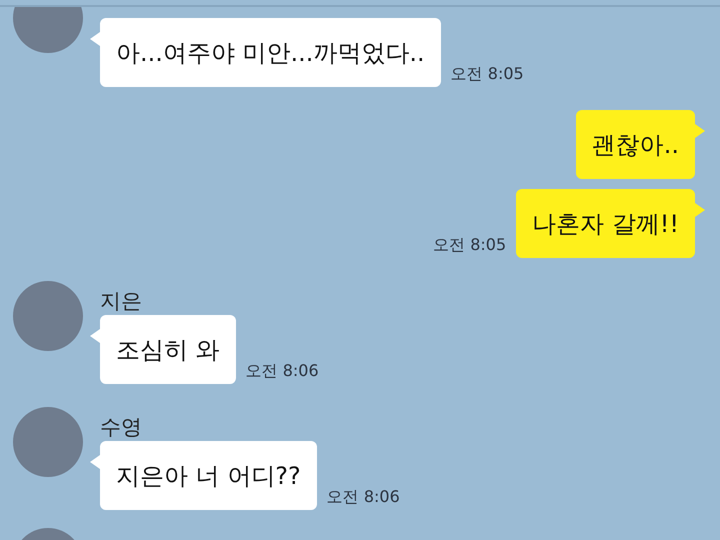 The height and width of the screenshot is (540, 720). Describe the element at coordinates (121, 427) in the screenshot. I see `sender-name: 수영` at that location.